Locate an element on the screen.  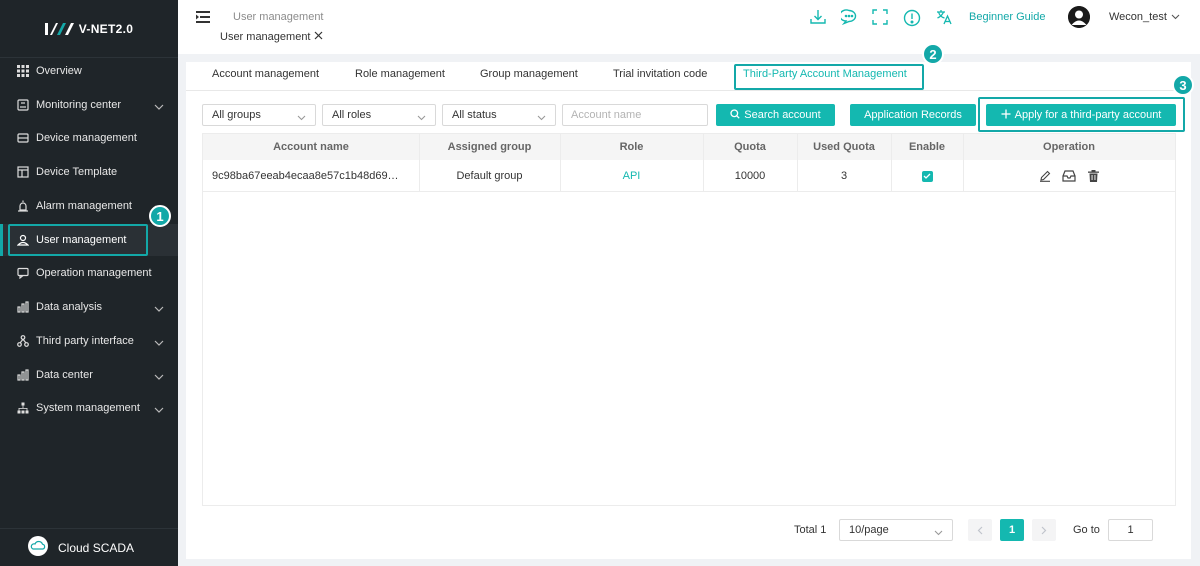
role-select-value: All roles is located at coordinates (352, 115).